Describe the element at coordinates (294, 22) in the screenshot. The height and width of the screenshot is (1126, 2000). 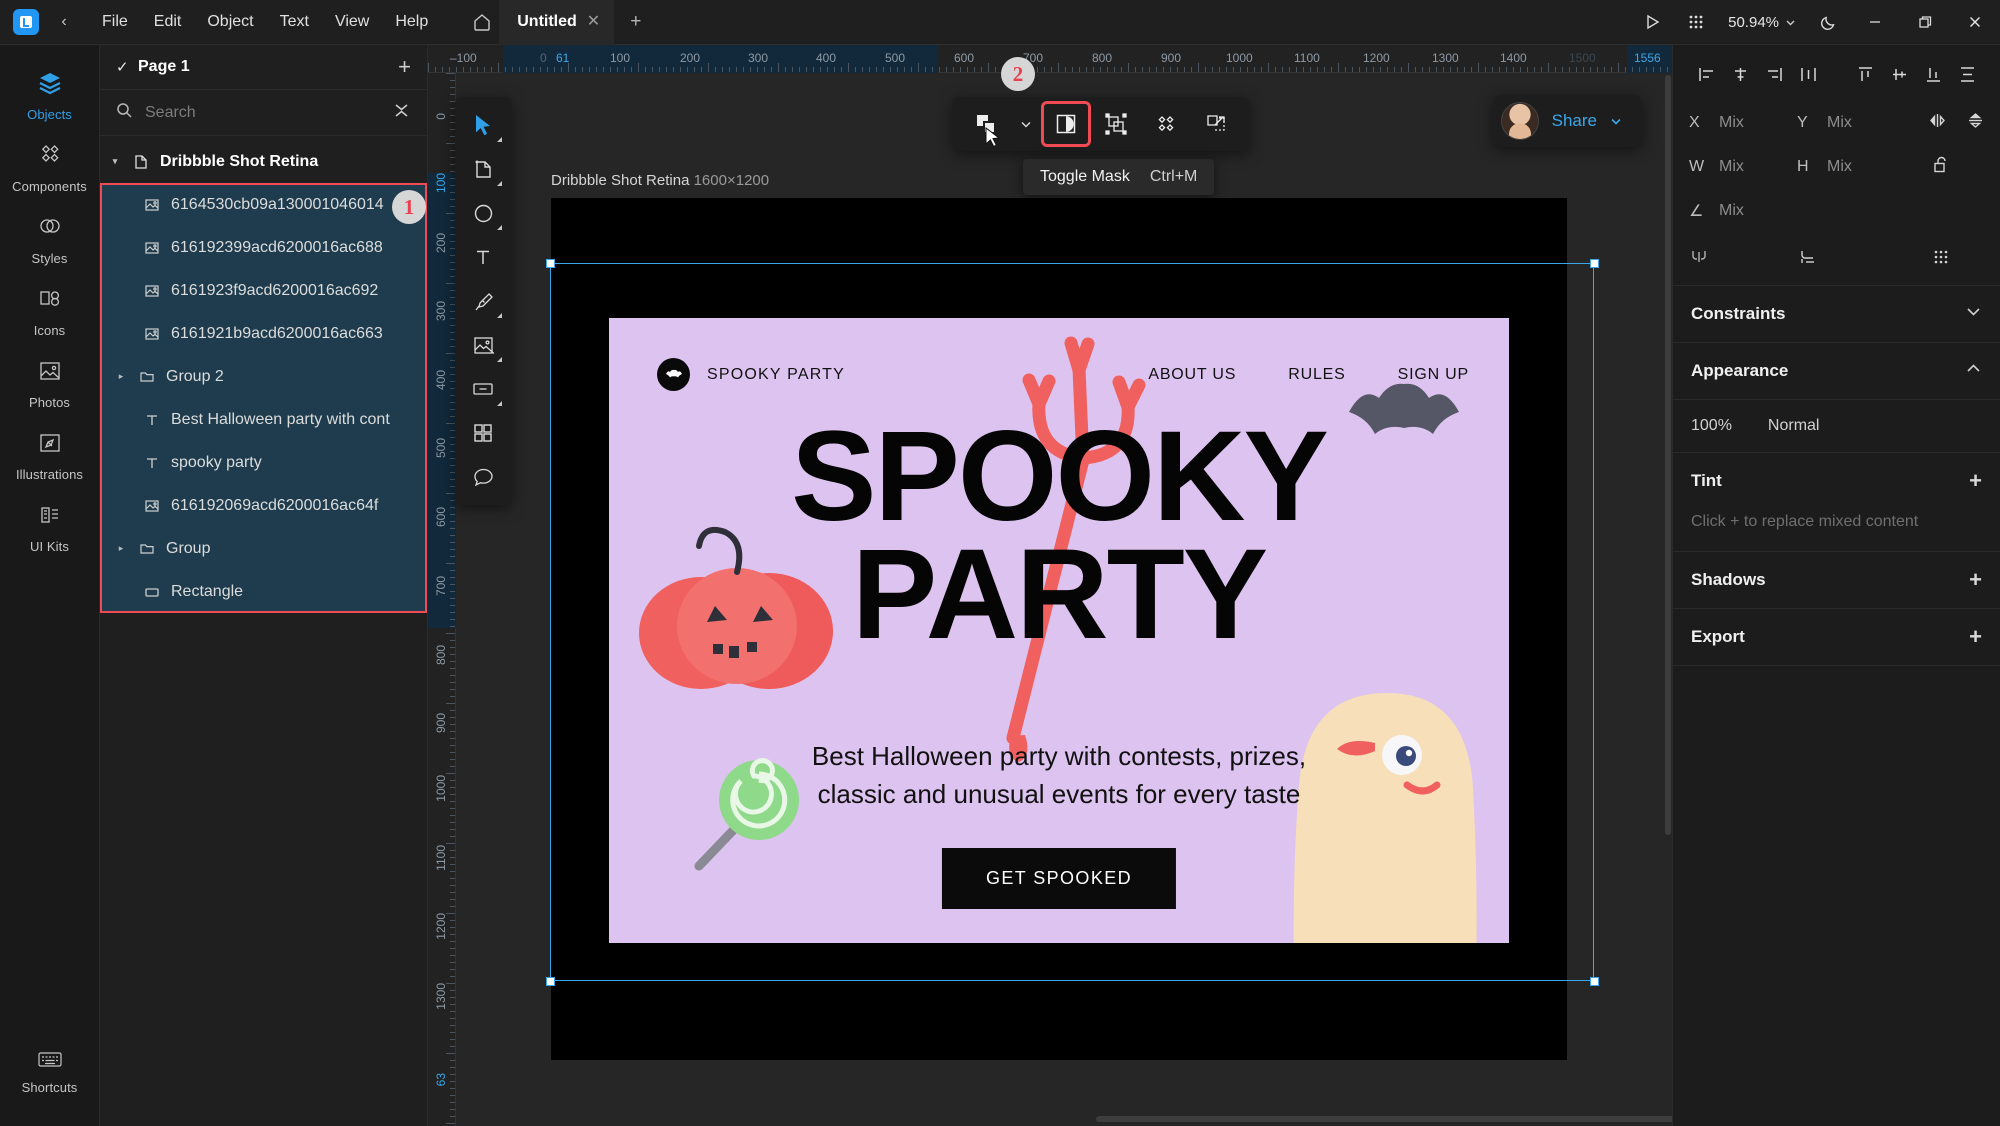
I see `menu-text: Text` at that location.